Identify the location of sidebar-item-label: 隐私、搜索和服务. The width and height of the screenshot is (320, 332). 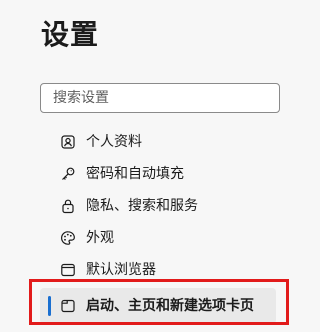
(142, 206).